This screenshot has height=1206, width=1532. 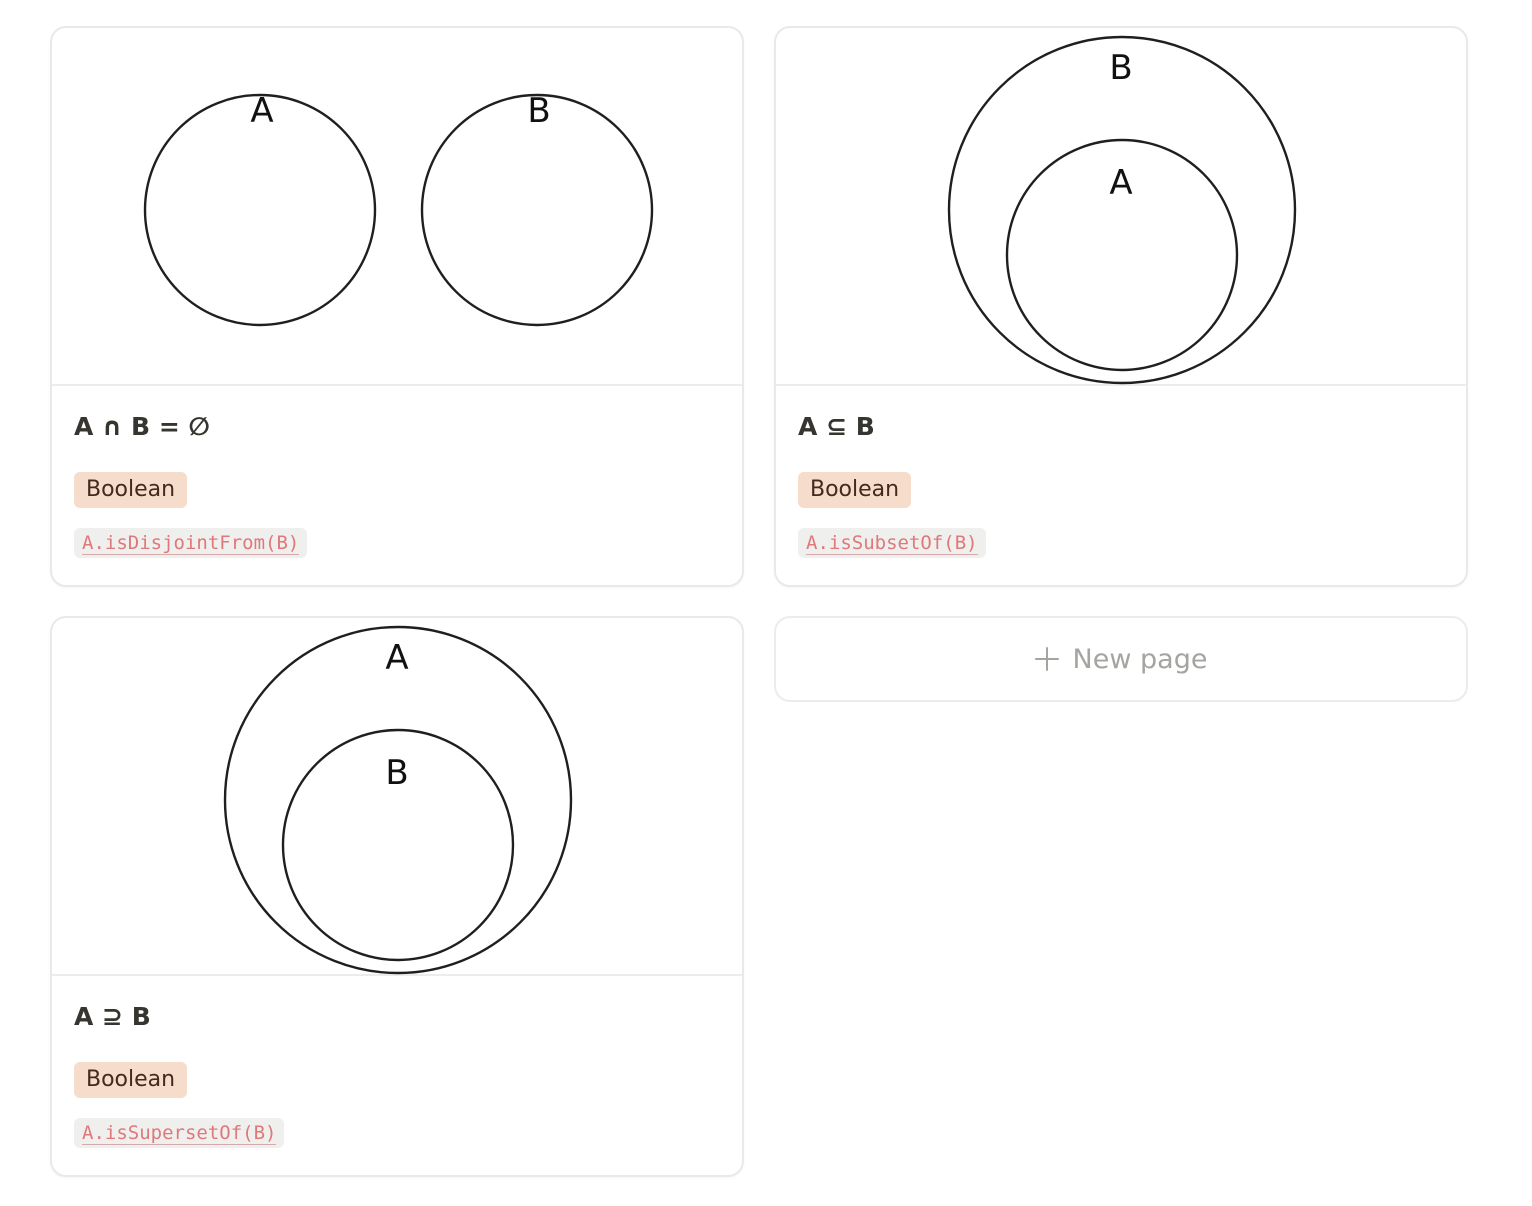 What do you see at coordinates (1046, 659) in the screenshot?
I see `plus-icon` at bounding box center [1046, 659].